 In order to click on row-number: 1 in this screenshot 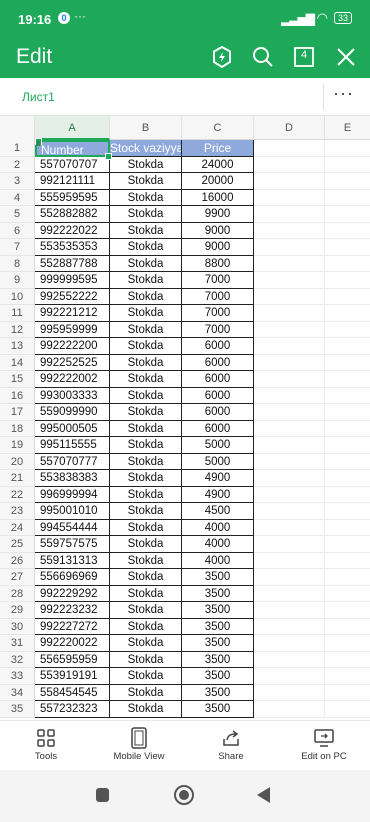, I will do `click(17, 148)`.